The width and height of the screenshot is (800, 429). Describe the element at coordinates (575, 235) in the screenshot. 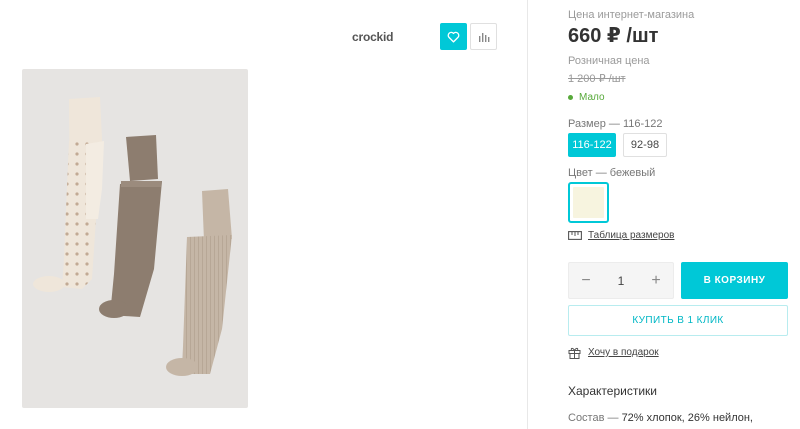

I see `ruler-icon` at that location.